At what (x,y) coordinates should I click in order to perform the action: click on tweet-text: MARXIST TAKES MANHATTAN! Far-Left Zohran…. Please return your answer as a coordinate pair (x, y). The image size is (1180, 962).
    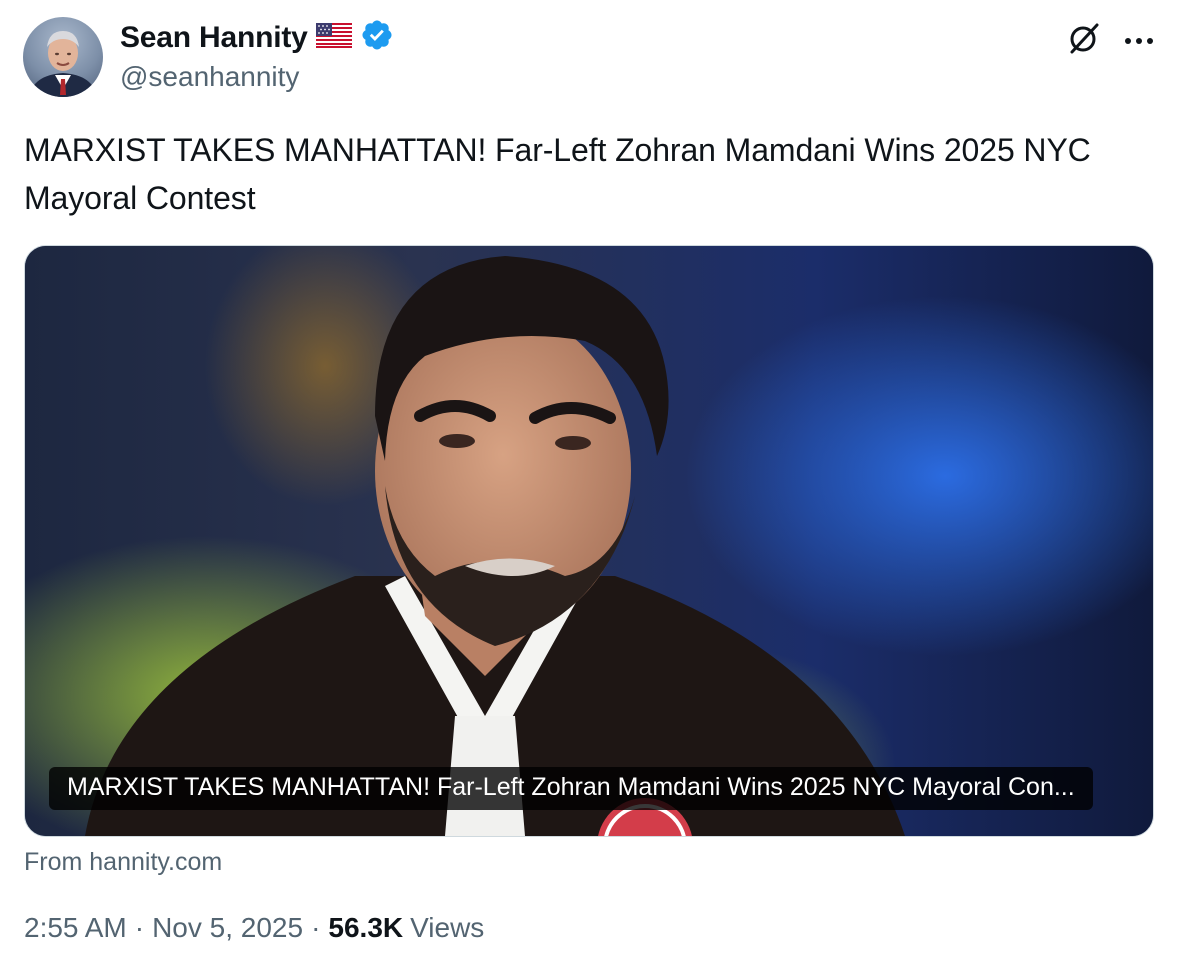
    Looking at the image, I should click on (557, 174).